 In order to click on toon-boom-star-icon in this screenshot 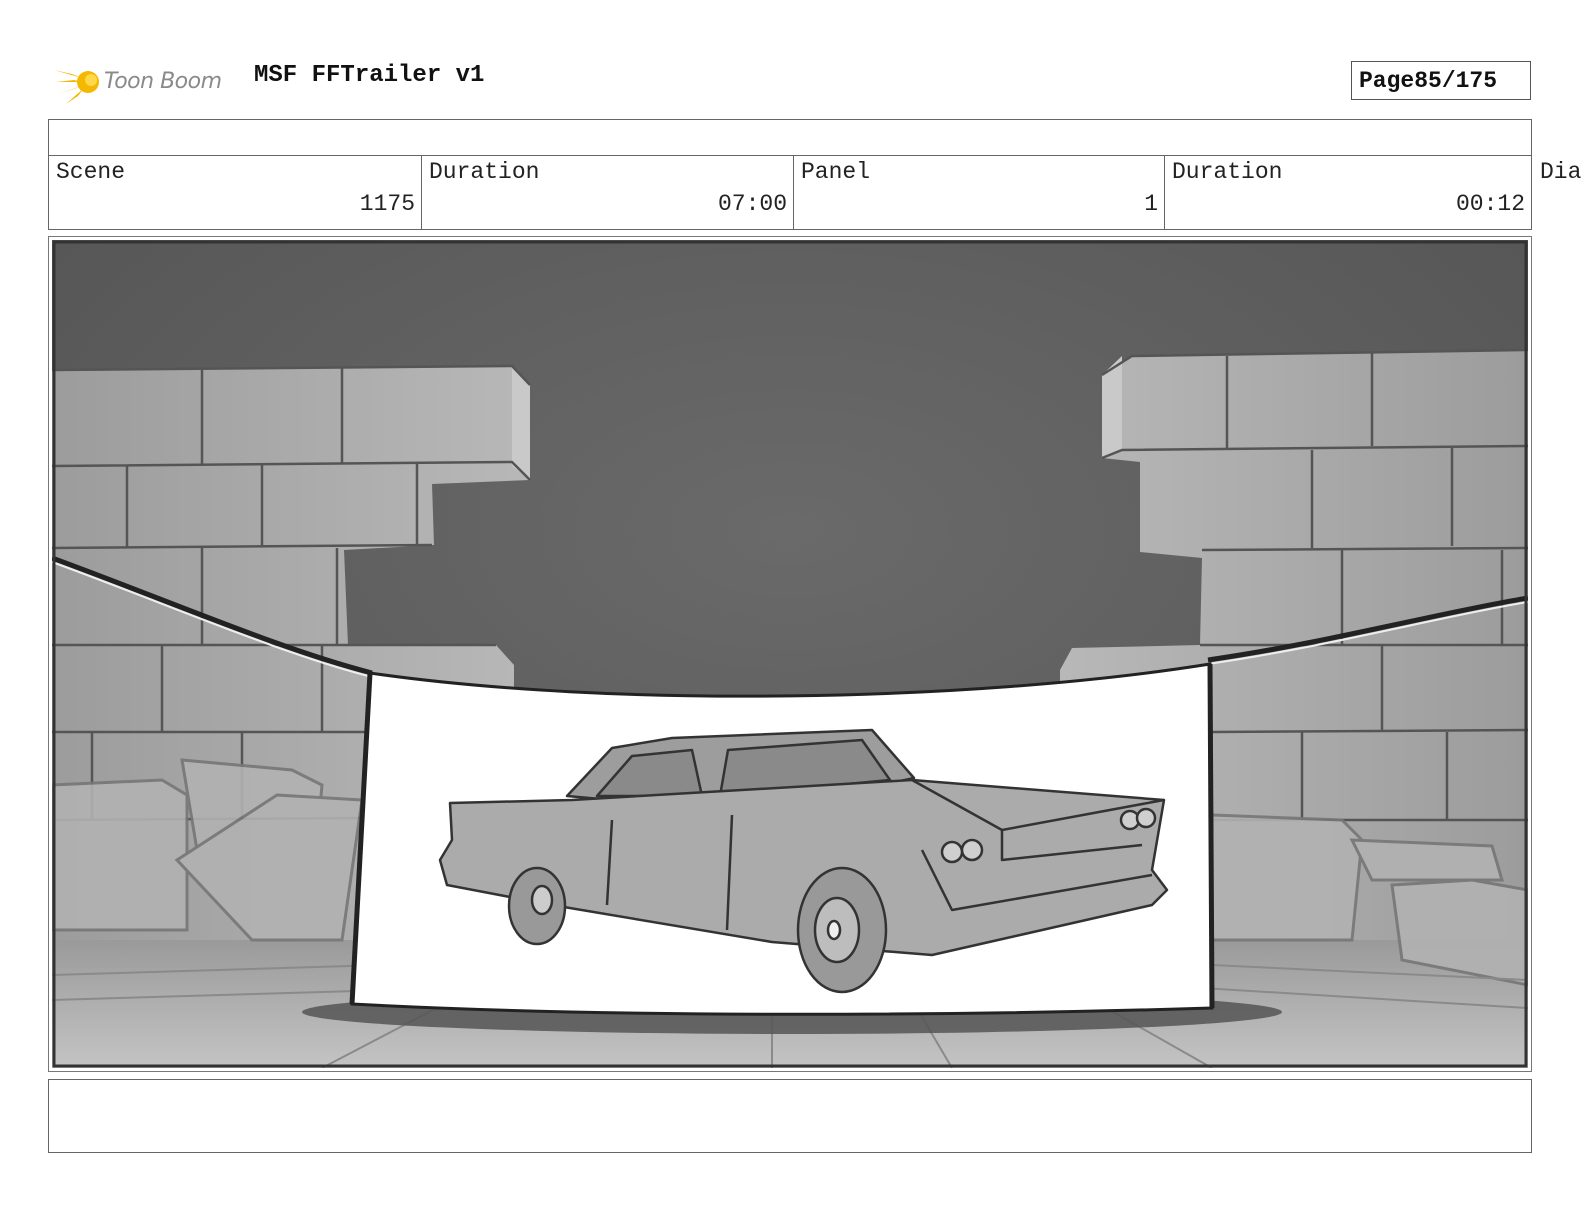, I will do `click(76, 81)`.